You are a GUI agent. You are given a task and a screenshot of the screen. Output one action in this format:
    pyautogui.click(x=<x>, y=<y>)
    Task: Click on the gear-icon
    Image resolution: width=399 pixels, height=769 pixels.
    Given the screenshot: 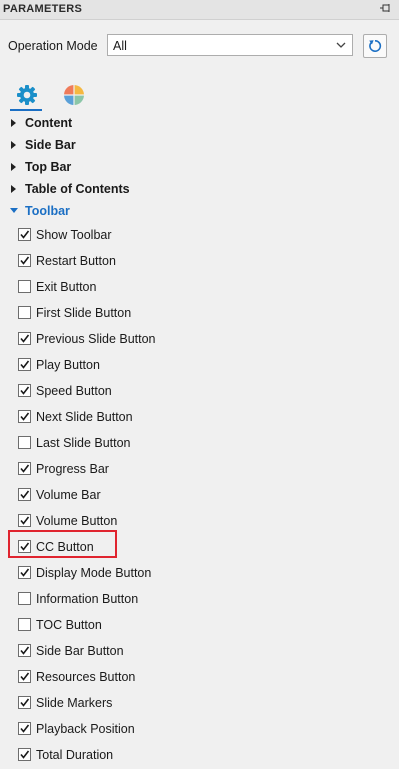 What is the action you would take?
    pyautogui.click(x=27, y=95)
    